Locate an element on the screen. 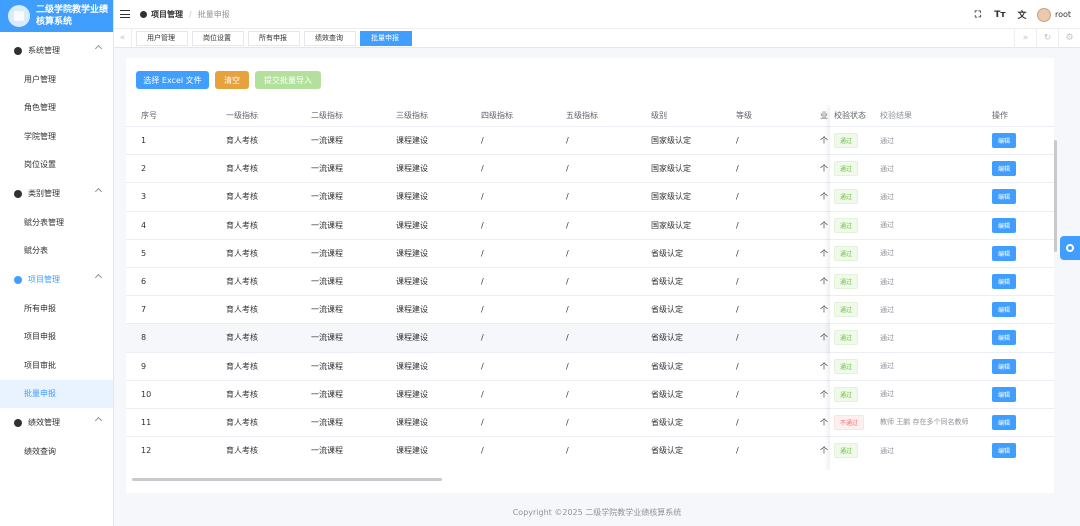 This screenshot has width=1080, height=526. menu-item: 学院管理 is located at coordinates (56, 136).